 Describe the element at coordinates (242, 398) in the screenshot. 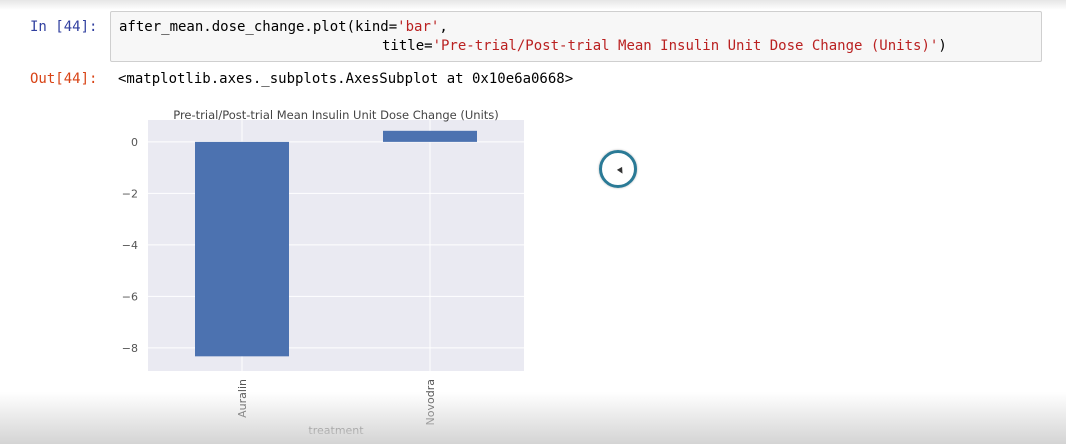

I see `x-tick-label: Auralin` at that location.